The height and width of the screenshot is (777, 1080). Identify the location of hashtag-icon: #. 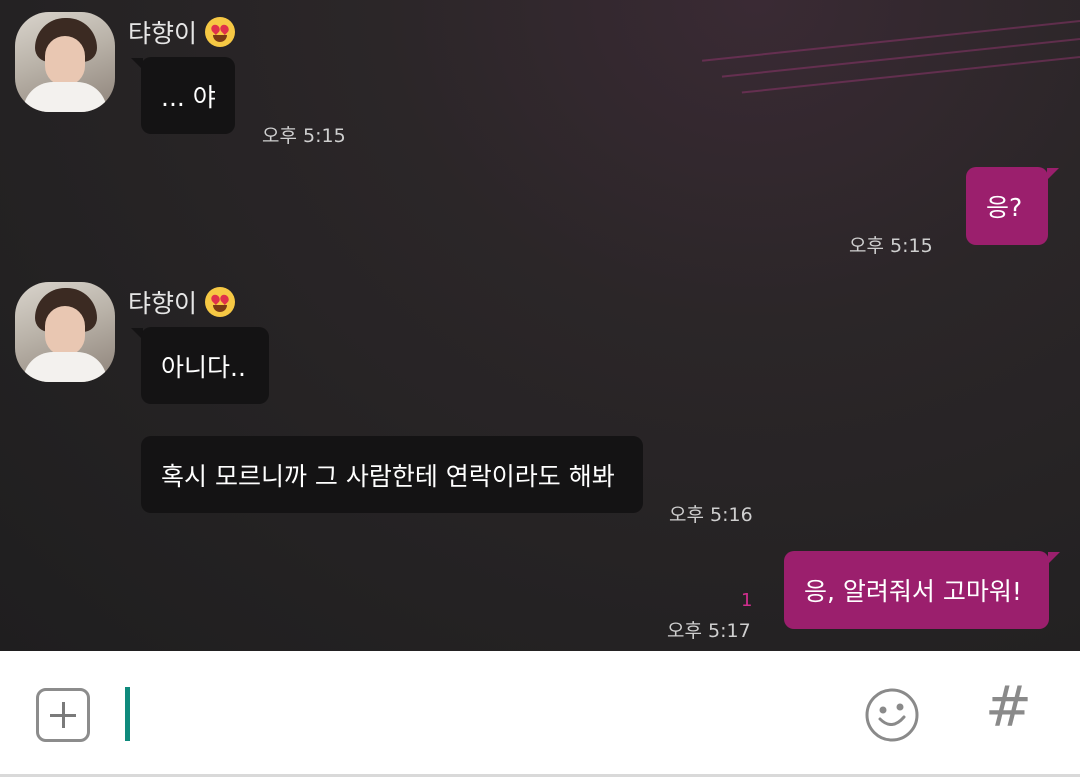
(1008, 708).